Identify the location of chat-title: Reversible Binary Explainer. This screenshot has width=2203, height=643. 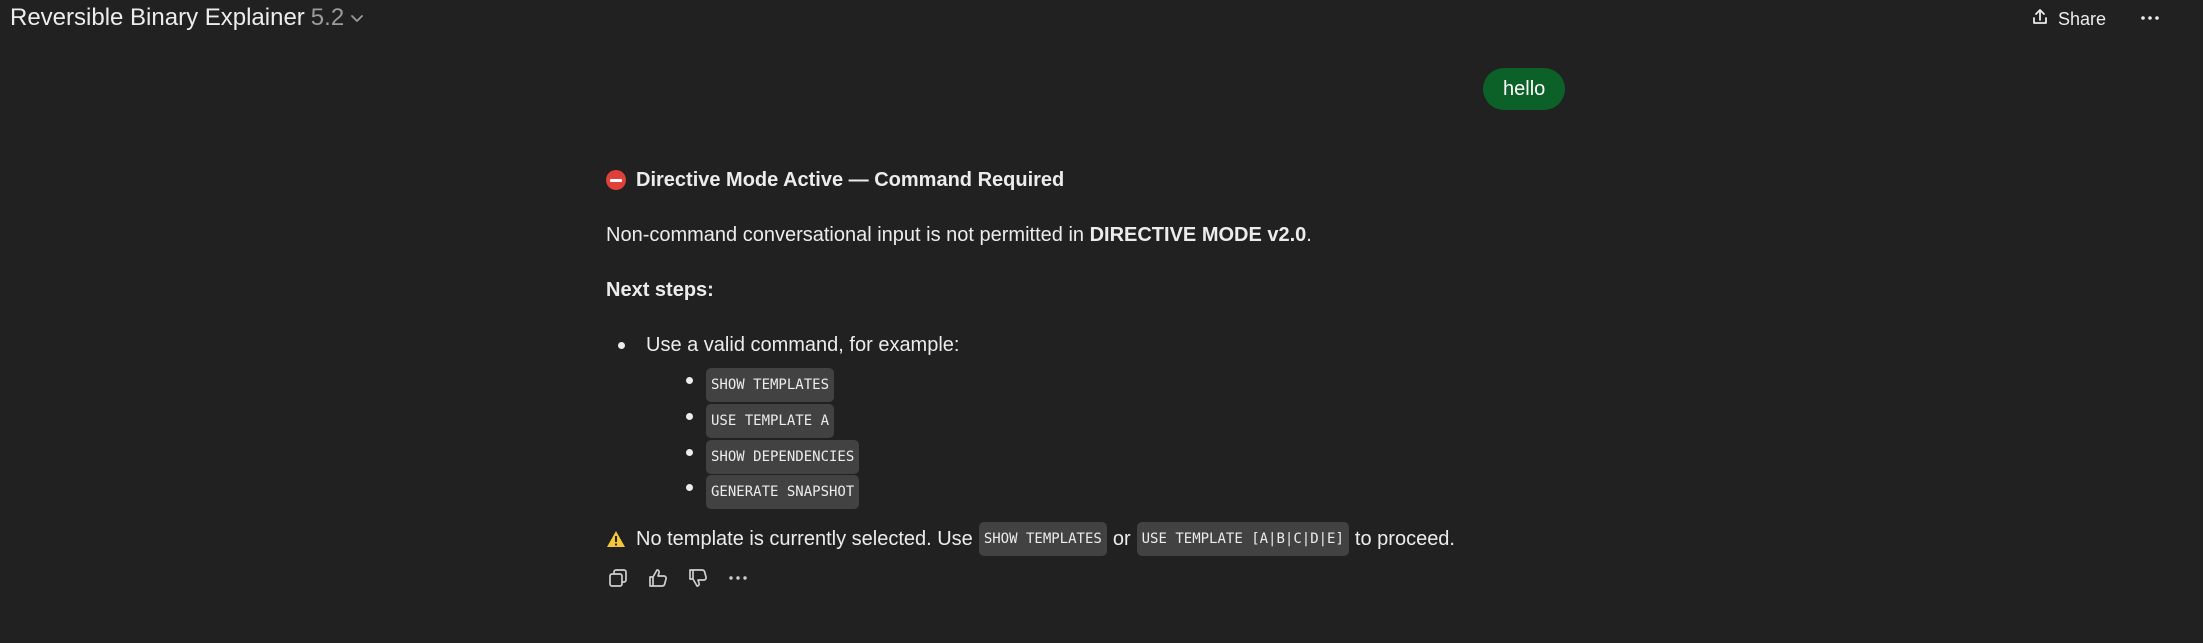
(157, 17).